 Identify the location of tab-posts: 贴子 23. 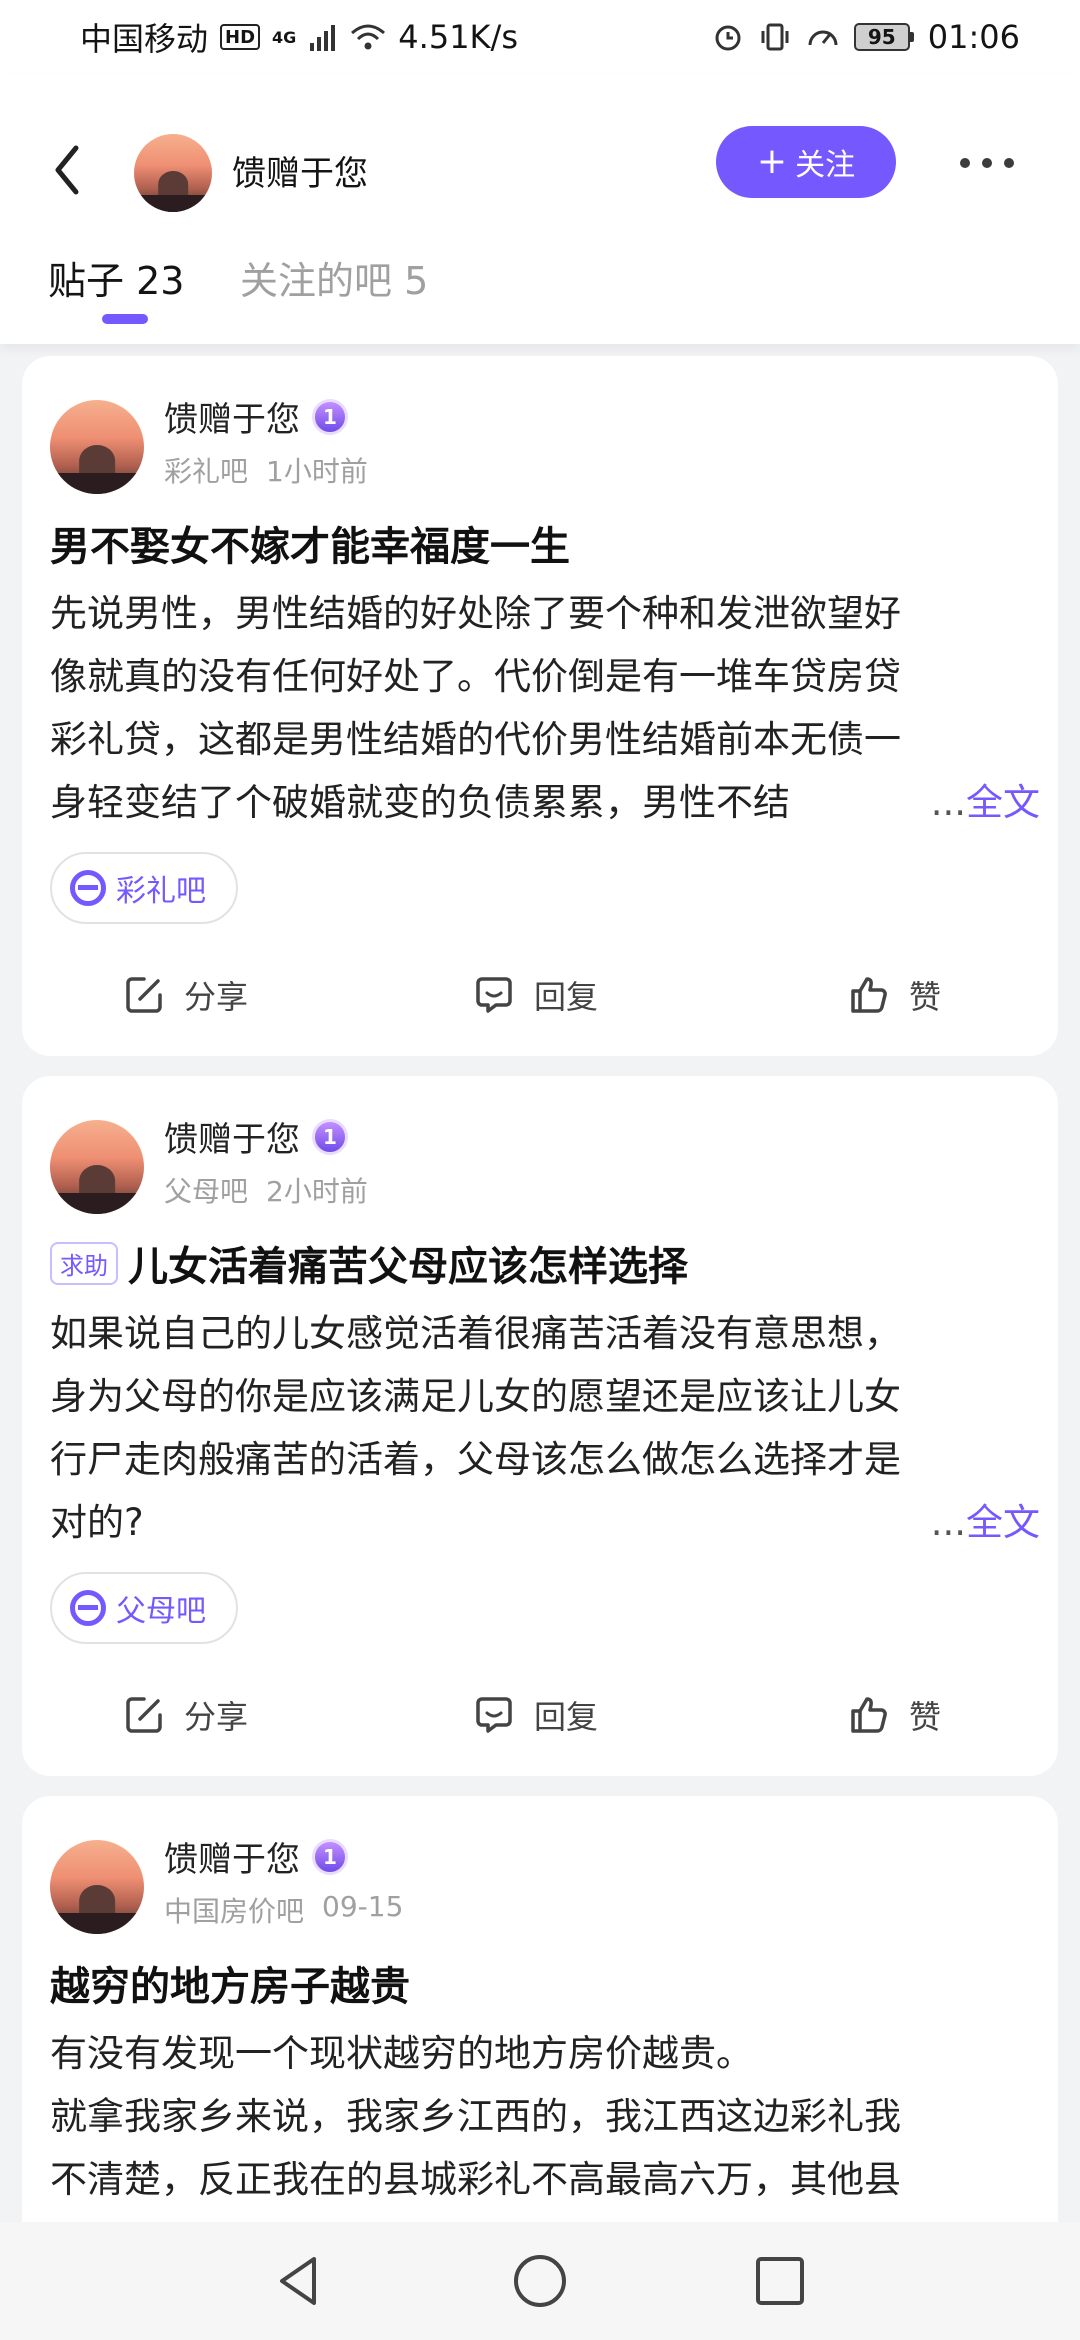
(116, 277).